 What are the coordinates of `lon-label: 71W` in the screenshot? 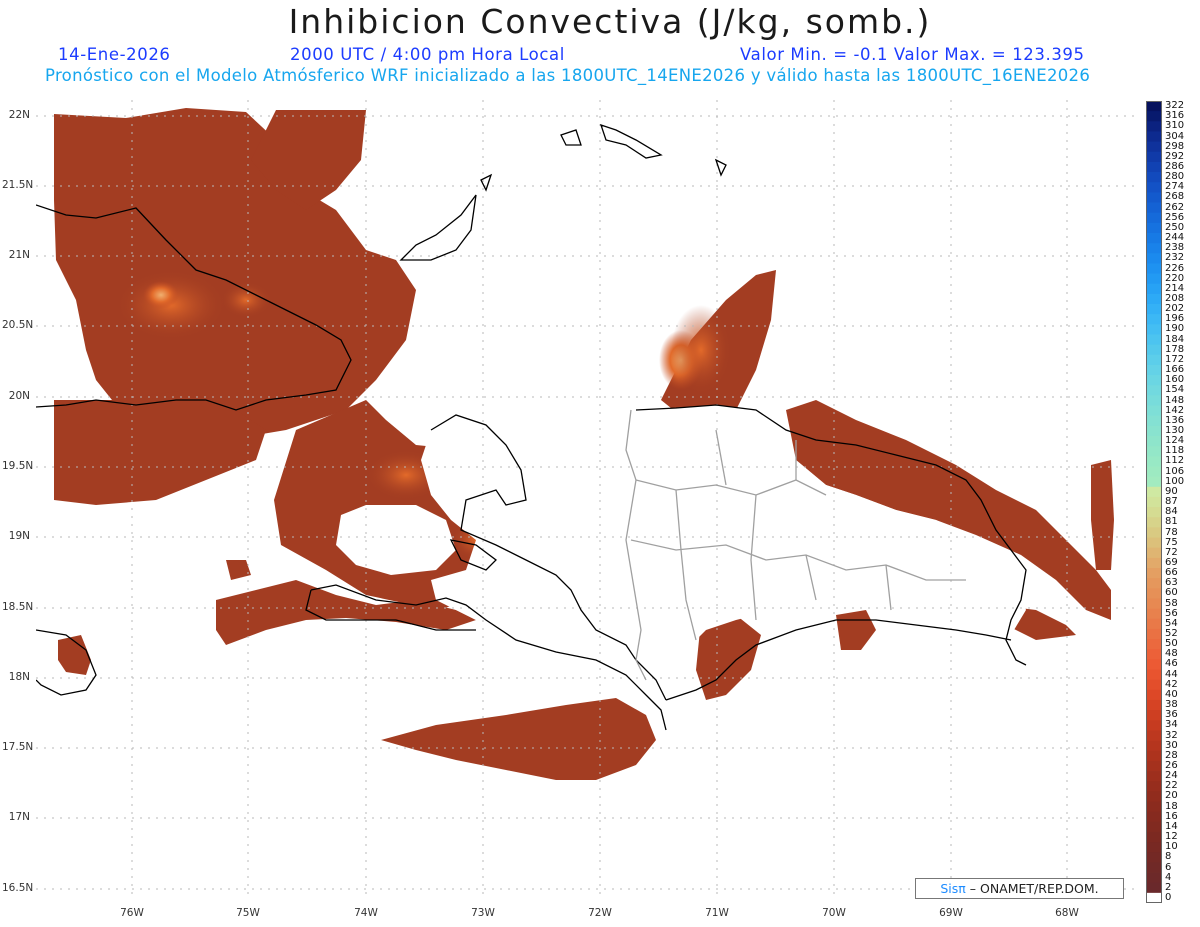 It's located at (717, 913).